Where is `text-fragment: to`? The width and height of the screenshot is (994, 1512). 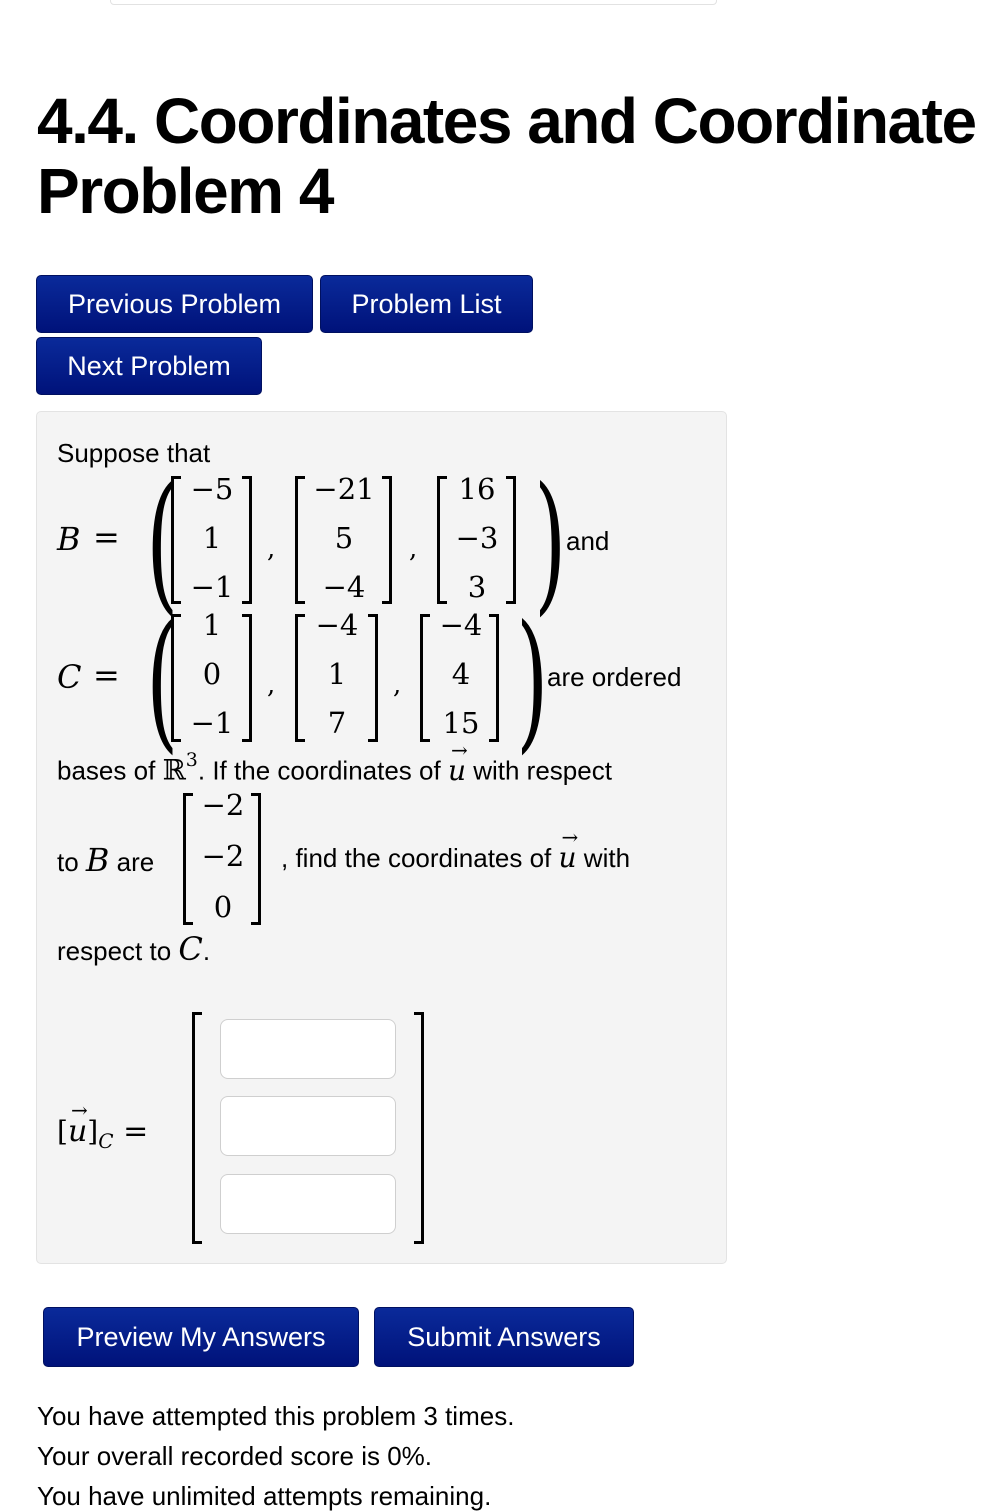 text-fragment: to is located at coordinates (71, 862).